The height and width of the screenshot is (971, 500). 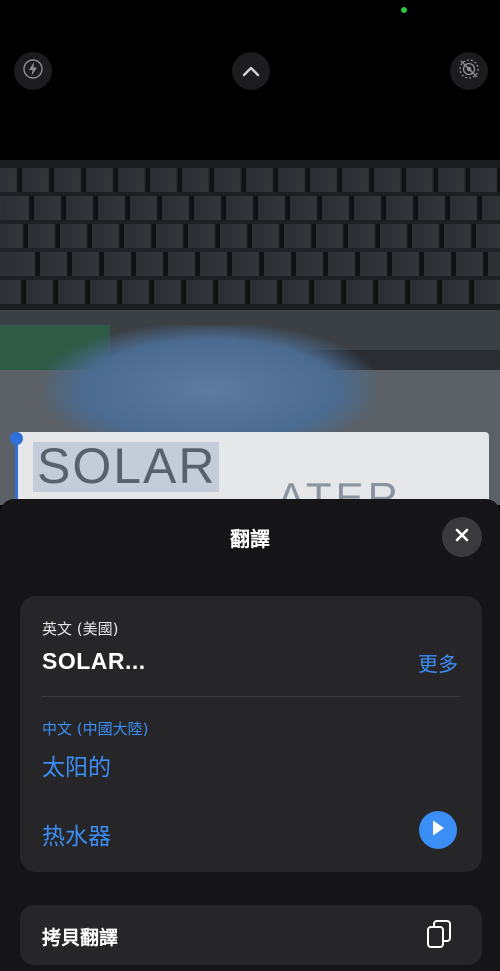 I want to click on flash-button, so click(x=33, y=71).